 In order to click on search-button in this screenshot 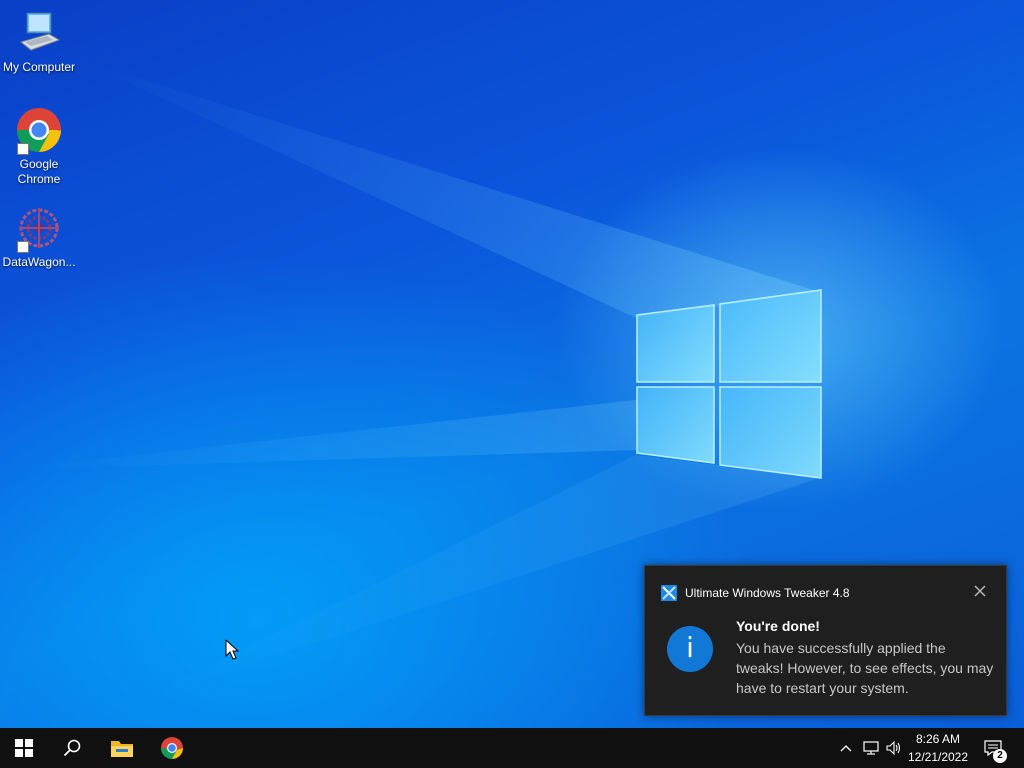, I will do `click(72, 748)`.